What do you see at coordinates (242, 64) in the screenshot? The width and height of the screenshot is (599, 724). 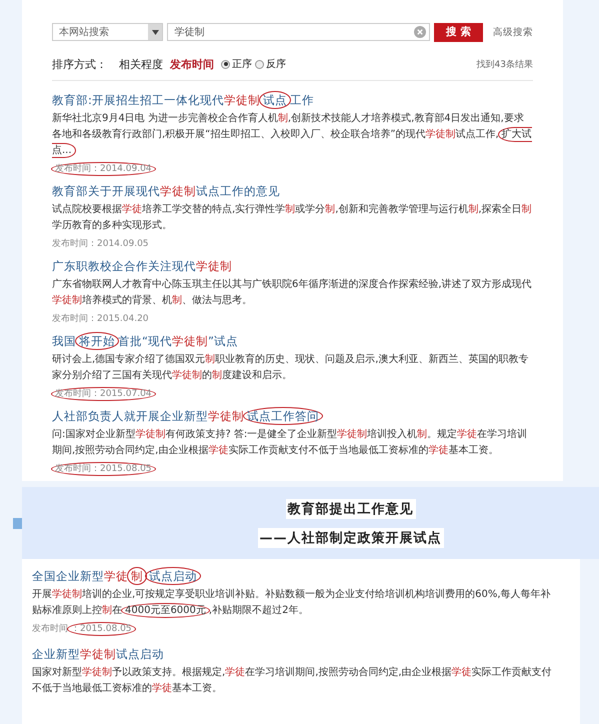 I see `radio-label: 正序` at bounding box center [242, 64].